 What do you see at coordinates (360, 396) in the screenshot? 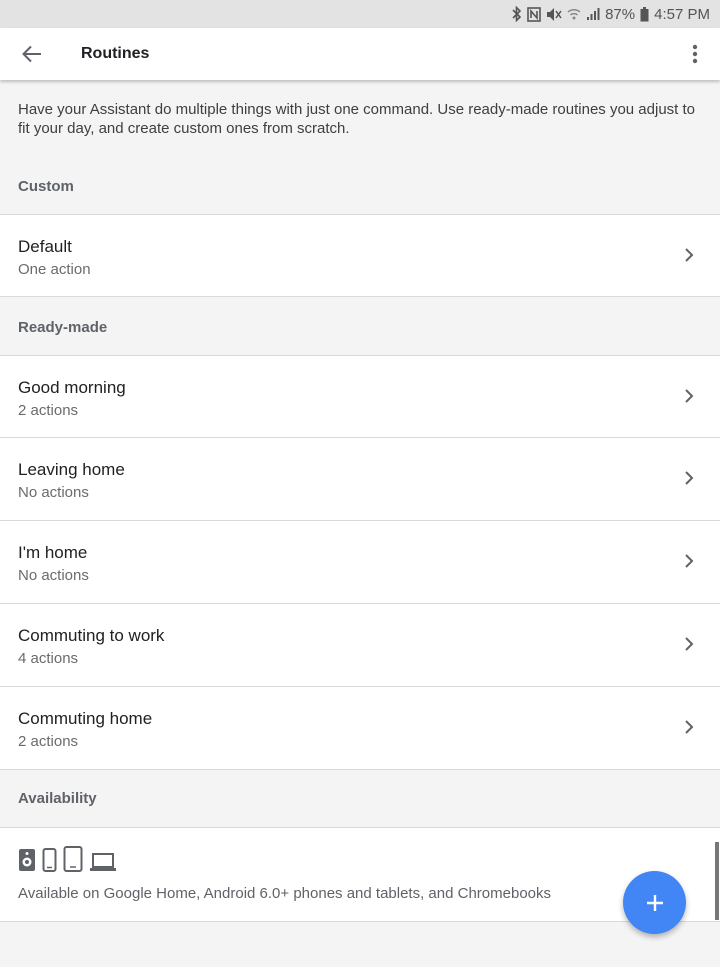
I see `routine-row-good-morning: Good morning 2 actions` at bounding box center [360, 396].